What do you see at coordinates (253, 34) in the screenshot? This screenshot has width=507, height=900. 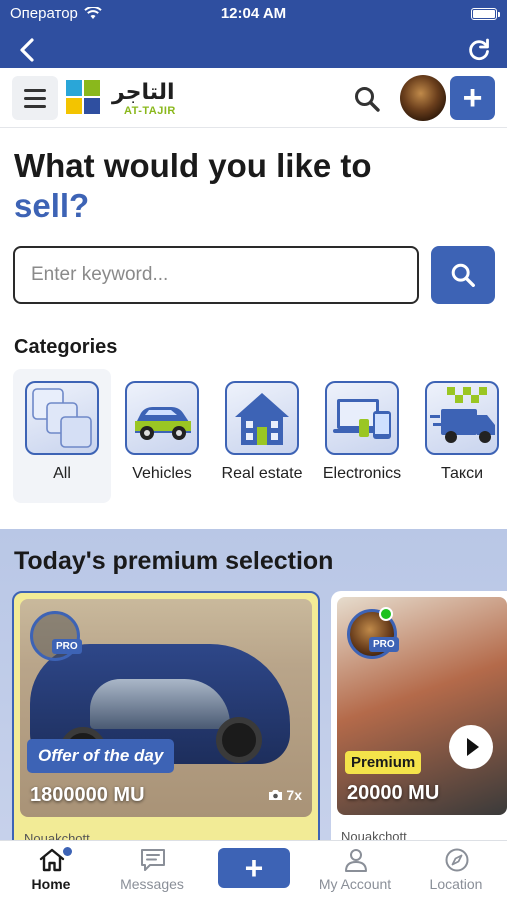 I see `top-bar: Оператор 12:04 AM` at bounding box center [253, 34].